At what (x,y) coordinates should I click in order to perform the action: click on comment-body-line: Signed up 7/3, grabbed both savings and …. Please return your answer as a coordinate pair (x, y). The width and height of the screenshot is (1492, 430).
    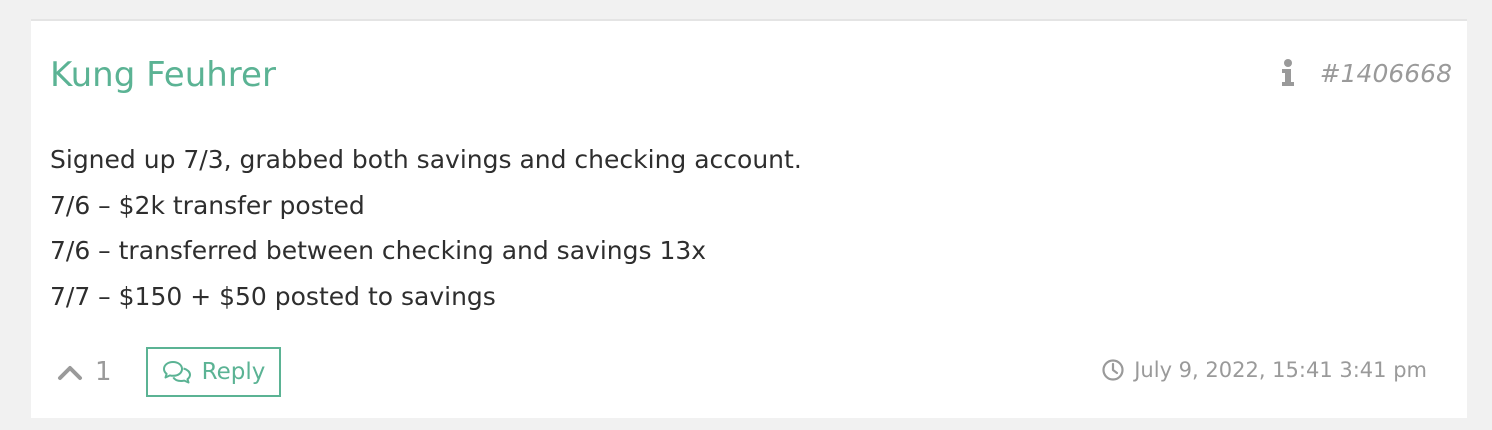
    Looking at the image, I should click on (426, 159).